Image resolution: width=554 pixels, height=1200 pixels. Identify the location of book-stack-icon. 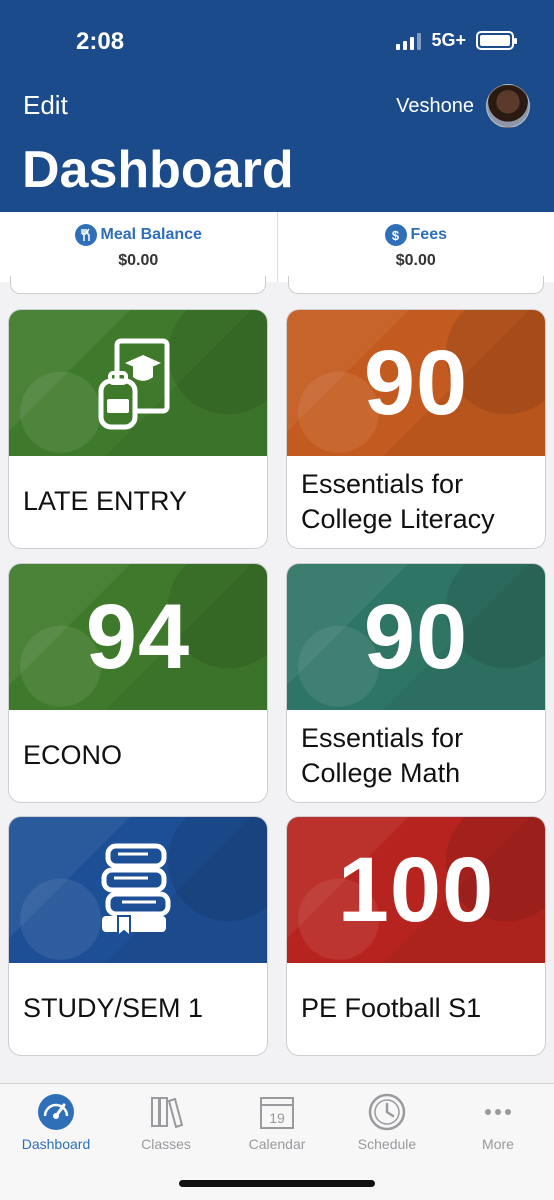
(136, 891).